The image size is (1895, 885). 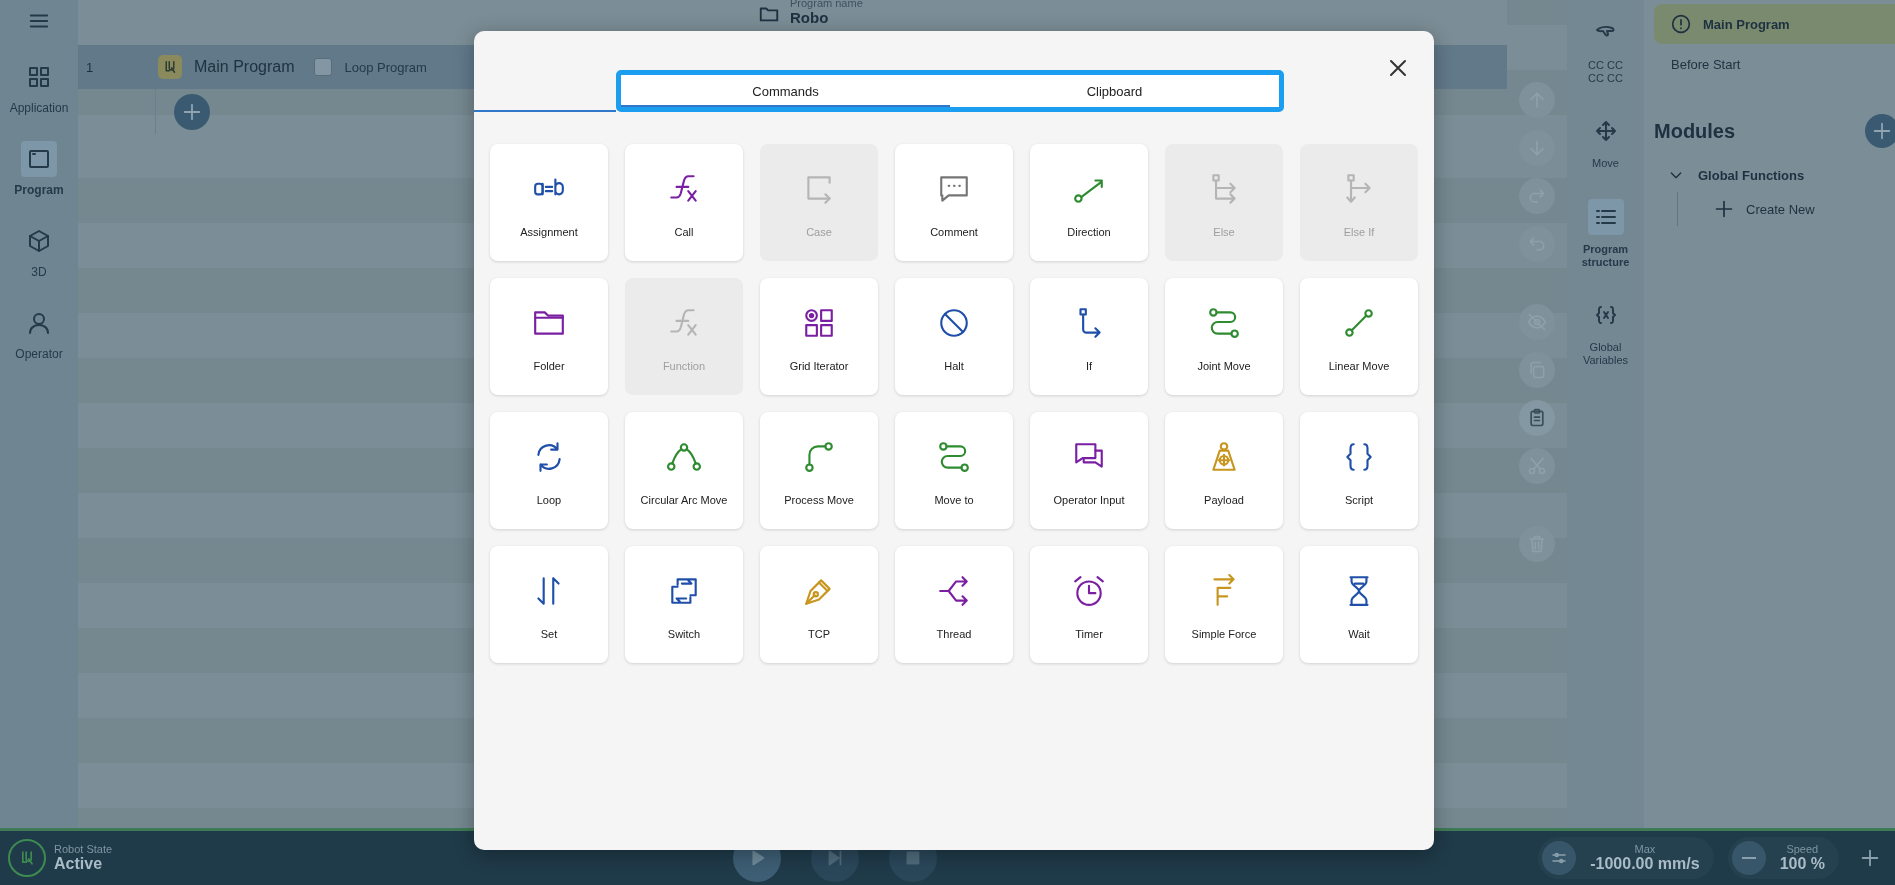 I want to click on command-card: Thread, so click(x=954, y=604).